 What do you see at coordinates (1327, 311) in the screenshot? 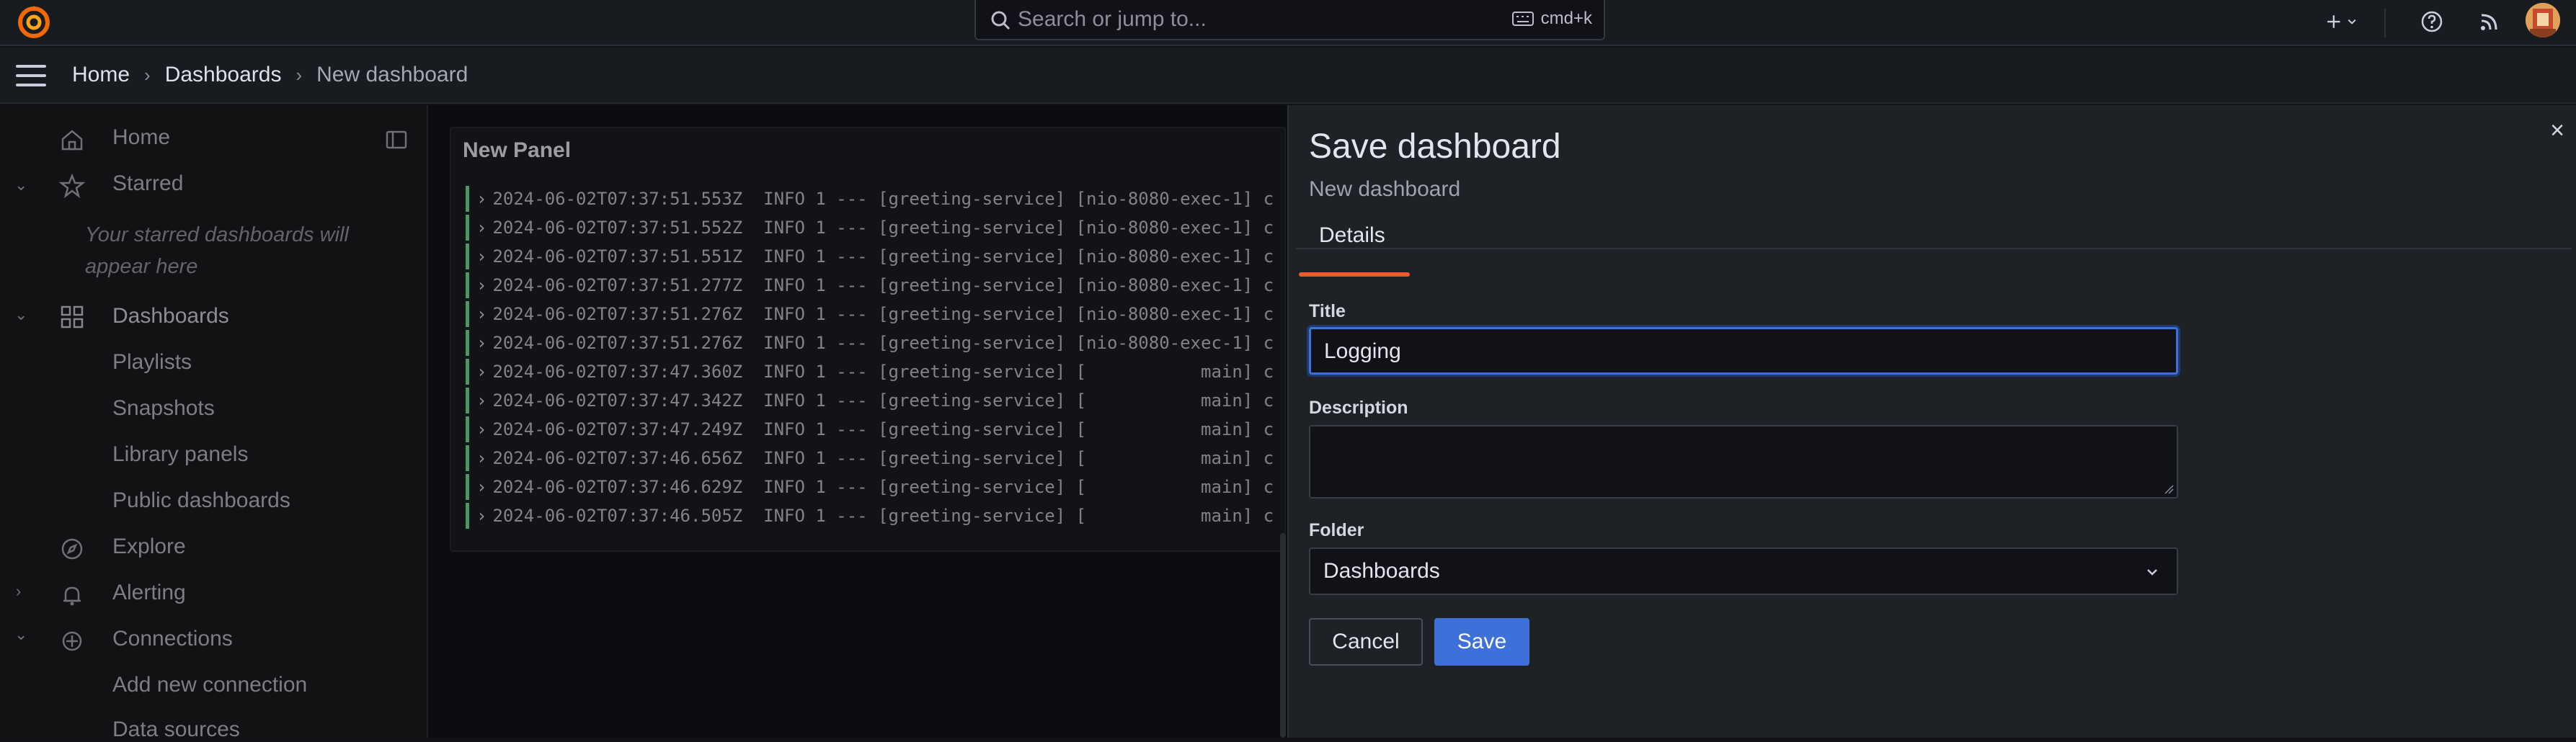
I see `title-label: Title` at bounding box center [1327, 311].